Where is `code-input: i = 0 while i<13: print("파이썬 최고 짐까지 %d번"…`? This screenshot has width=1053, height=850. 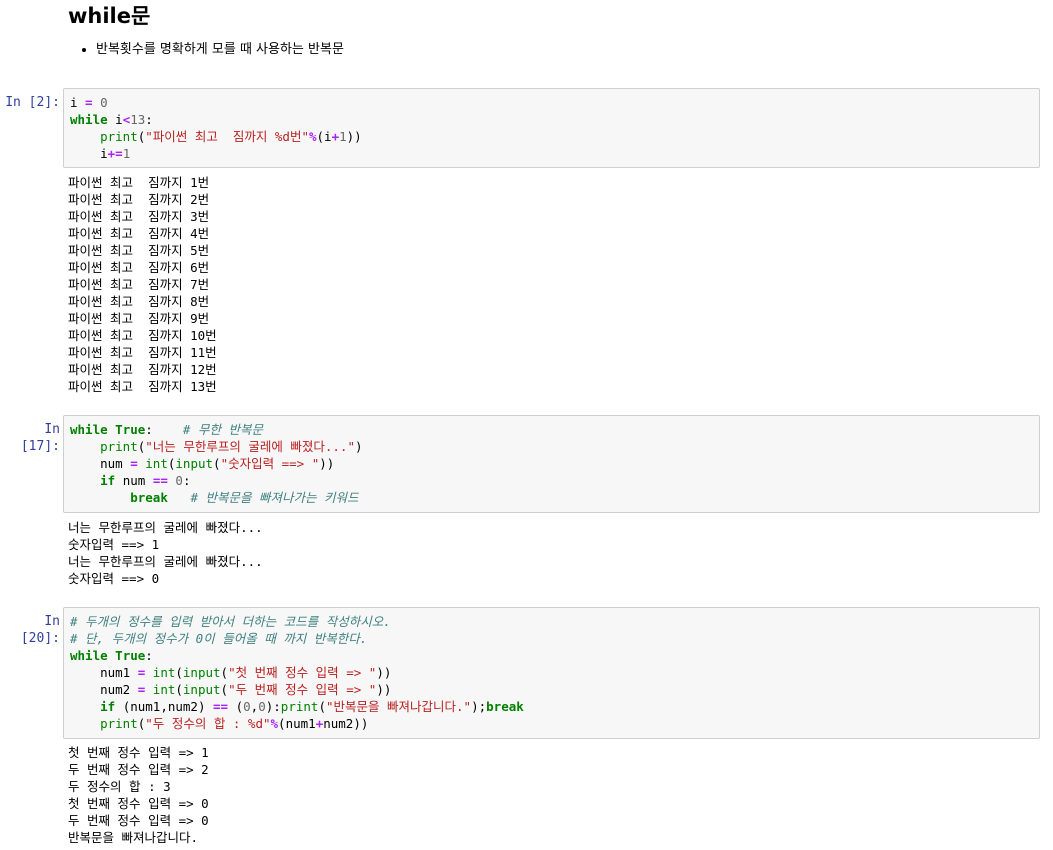 code-input: i = 0 while i<13: print("파이썬 최고 짐까지 %d번"… is located at coordinates (551, 128).